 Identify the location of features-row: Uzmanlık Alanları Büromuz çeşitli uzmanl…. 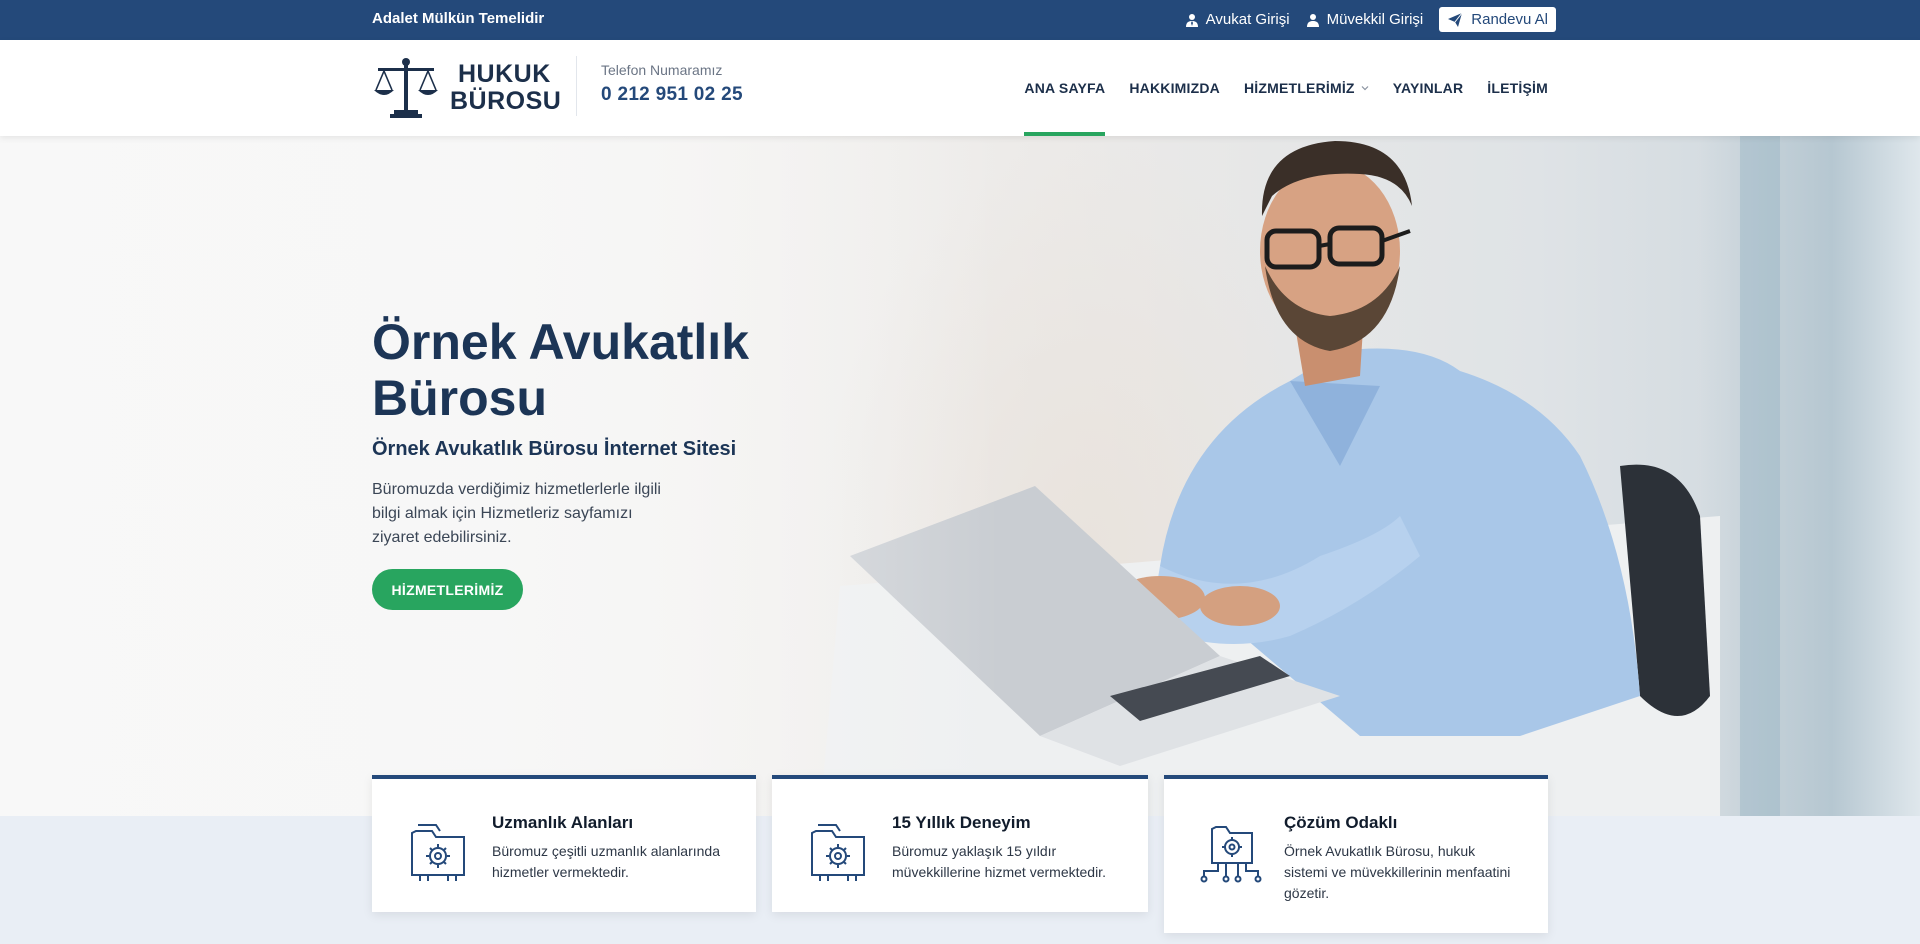
(960, 854).